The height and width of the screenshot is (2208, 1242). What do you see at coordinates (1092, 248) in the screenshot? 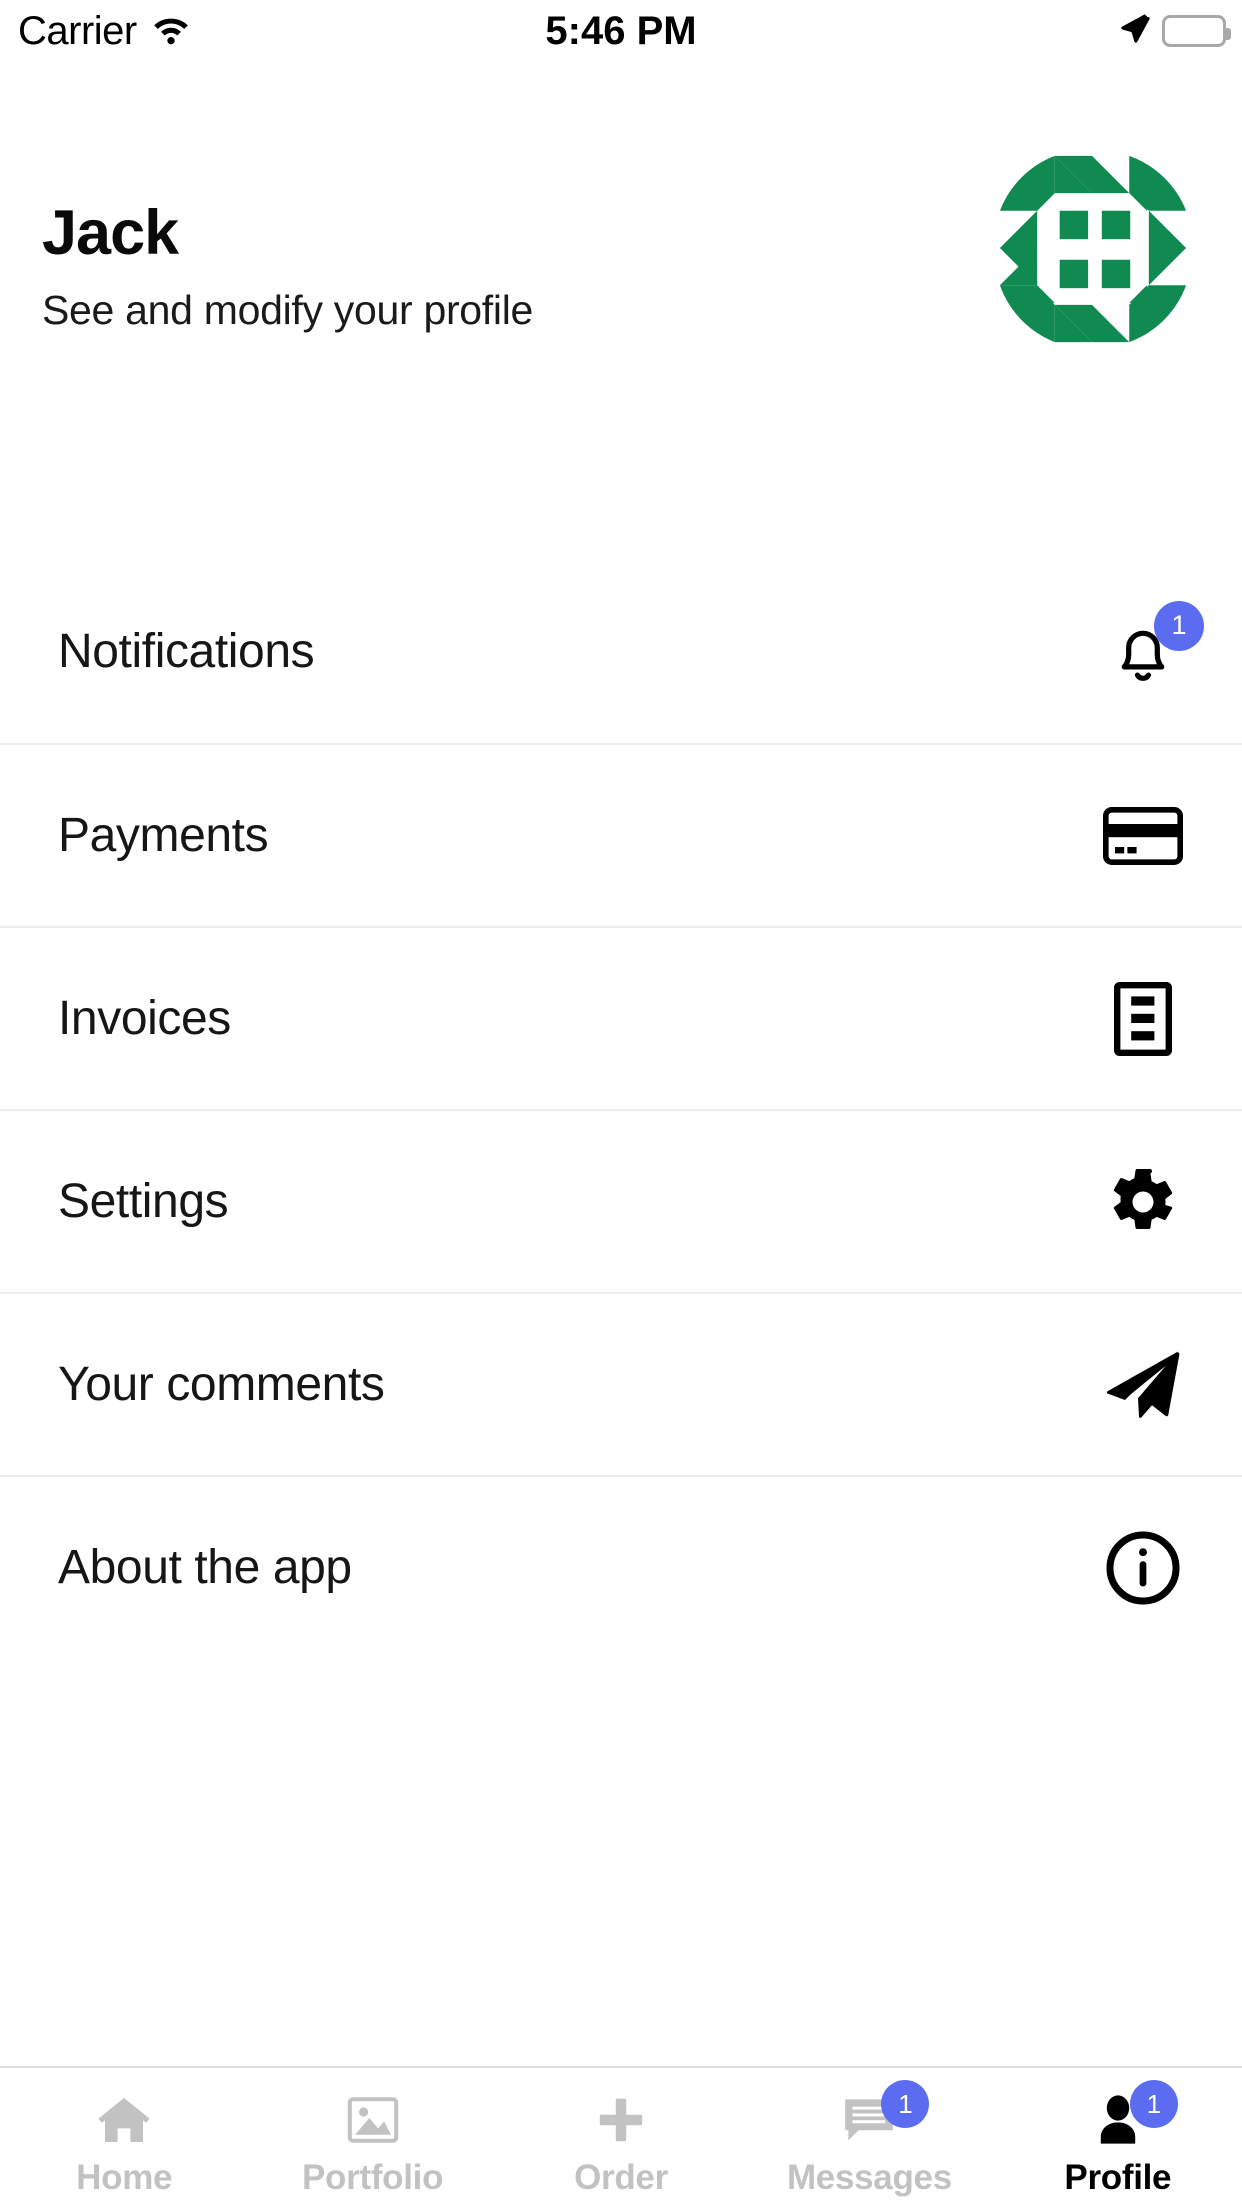
I see `app-logo-geometric-mandala` at bounding box center [1092, 248].